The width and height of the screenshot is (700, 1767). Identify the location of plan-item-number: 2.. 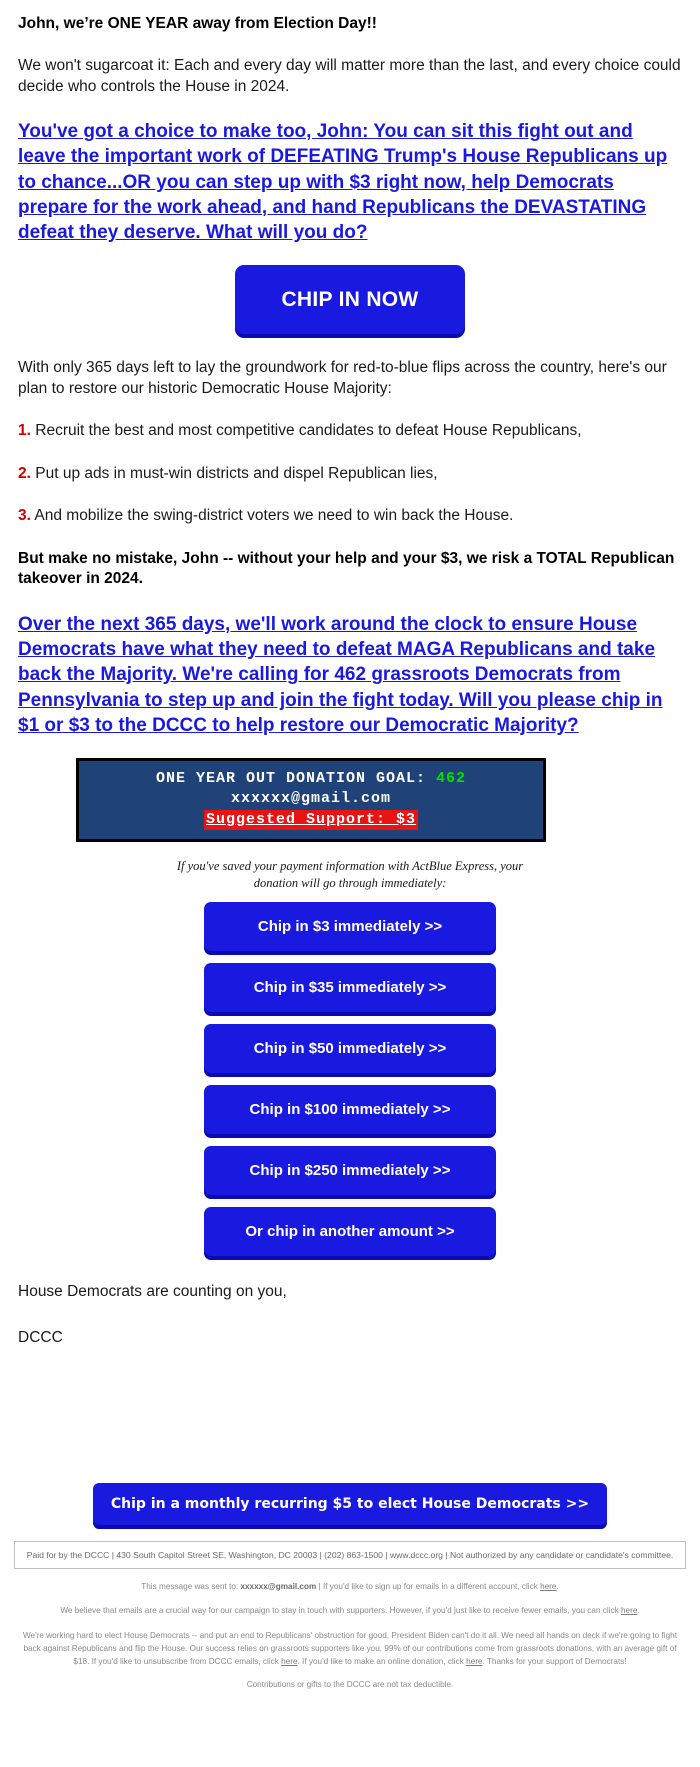
(24, 473).